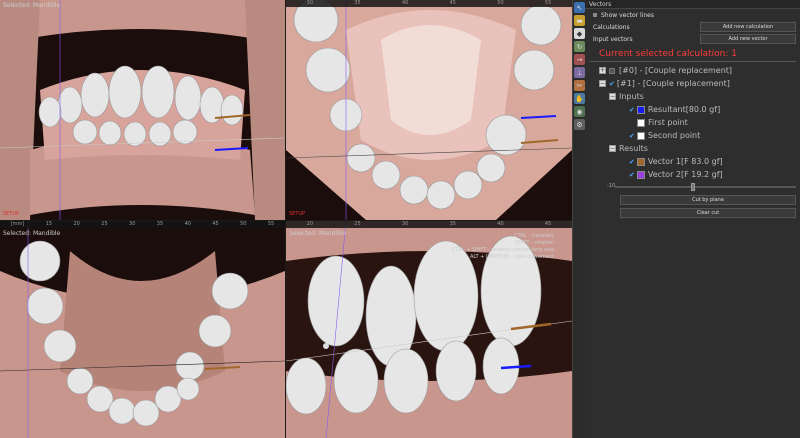  I want to click on calc-0-item: + [#0] - [Couple replacement], so click(692, 70).